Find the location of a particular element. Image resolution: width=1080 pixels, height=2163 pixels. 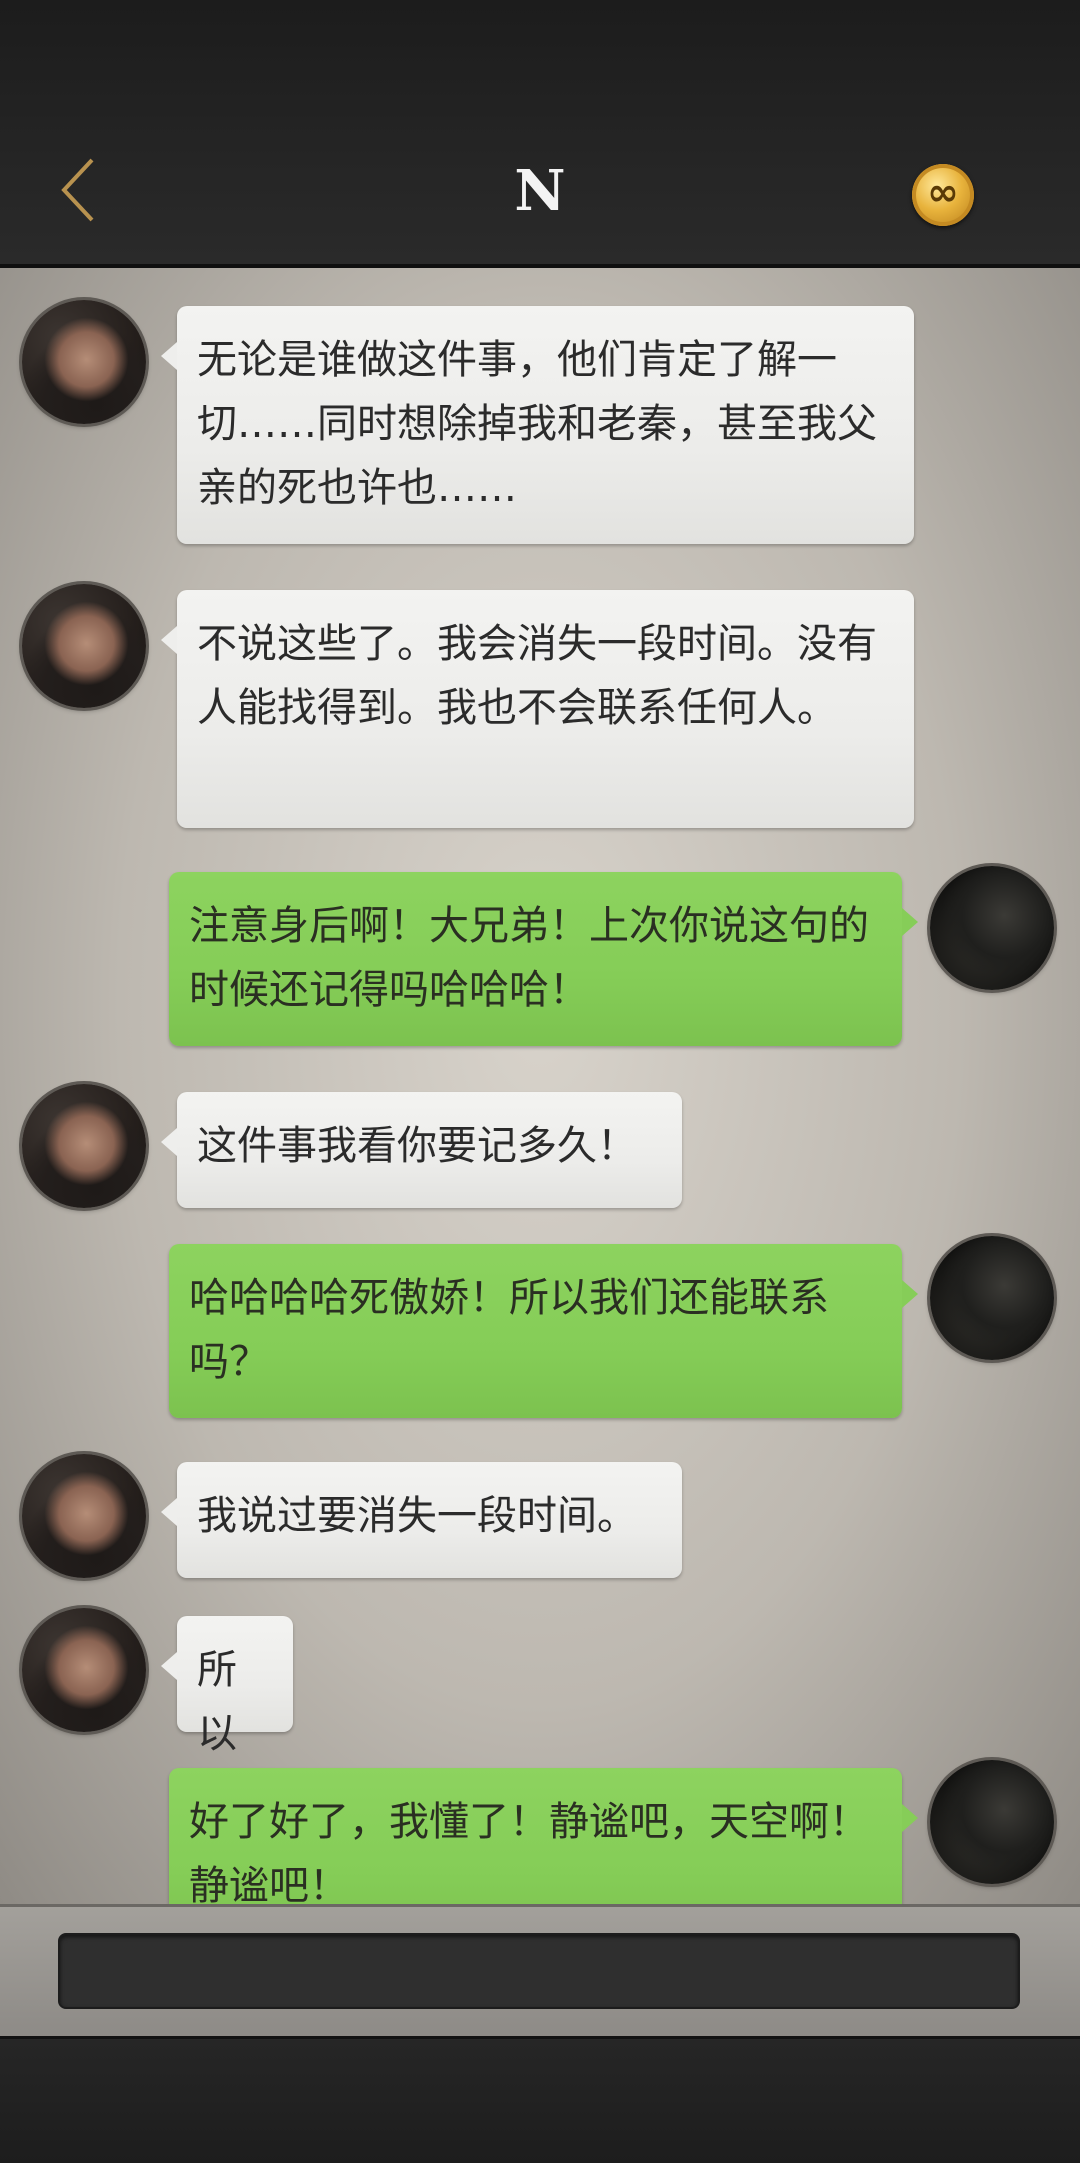

message-bubble: 我说过要消失一段时间。 is located at coordinates (421, 1520).